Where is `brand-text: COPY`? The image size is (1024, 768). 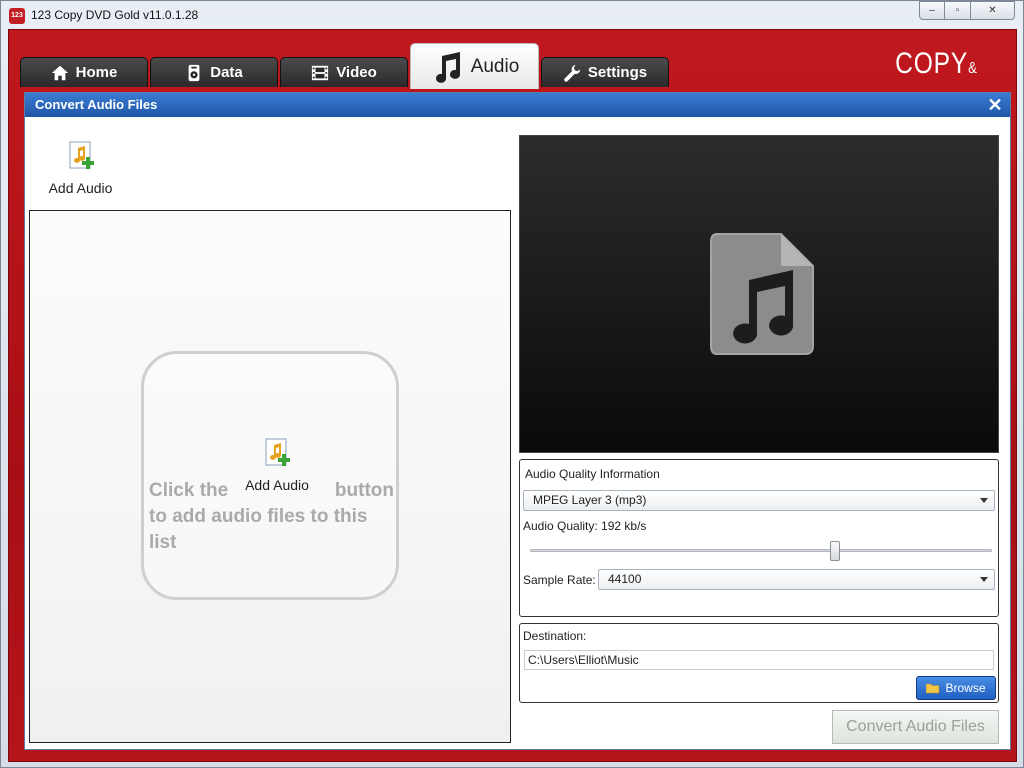
brand-text: COPY is located at coordinates (932, 63).